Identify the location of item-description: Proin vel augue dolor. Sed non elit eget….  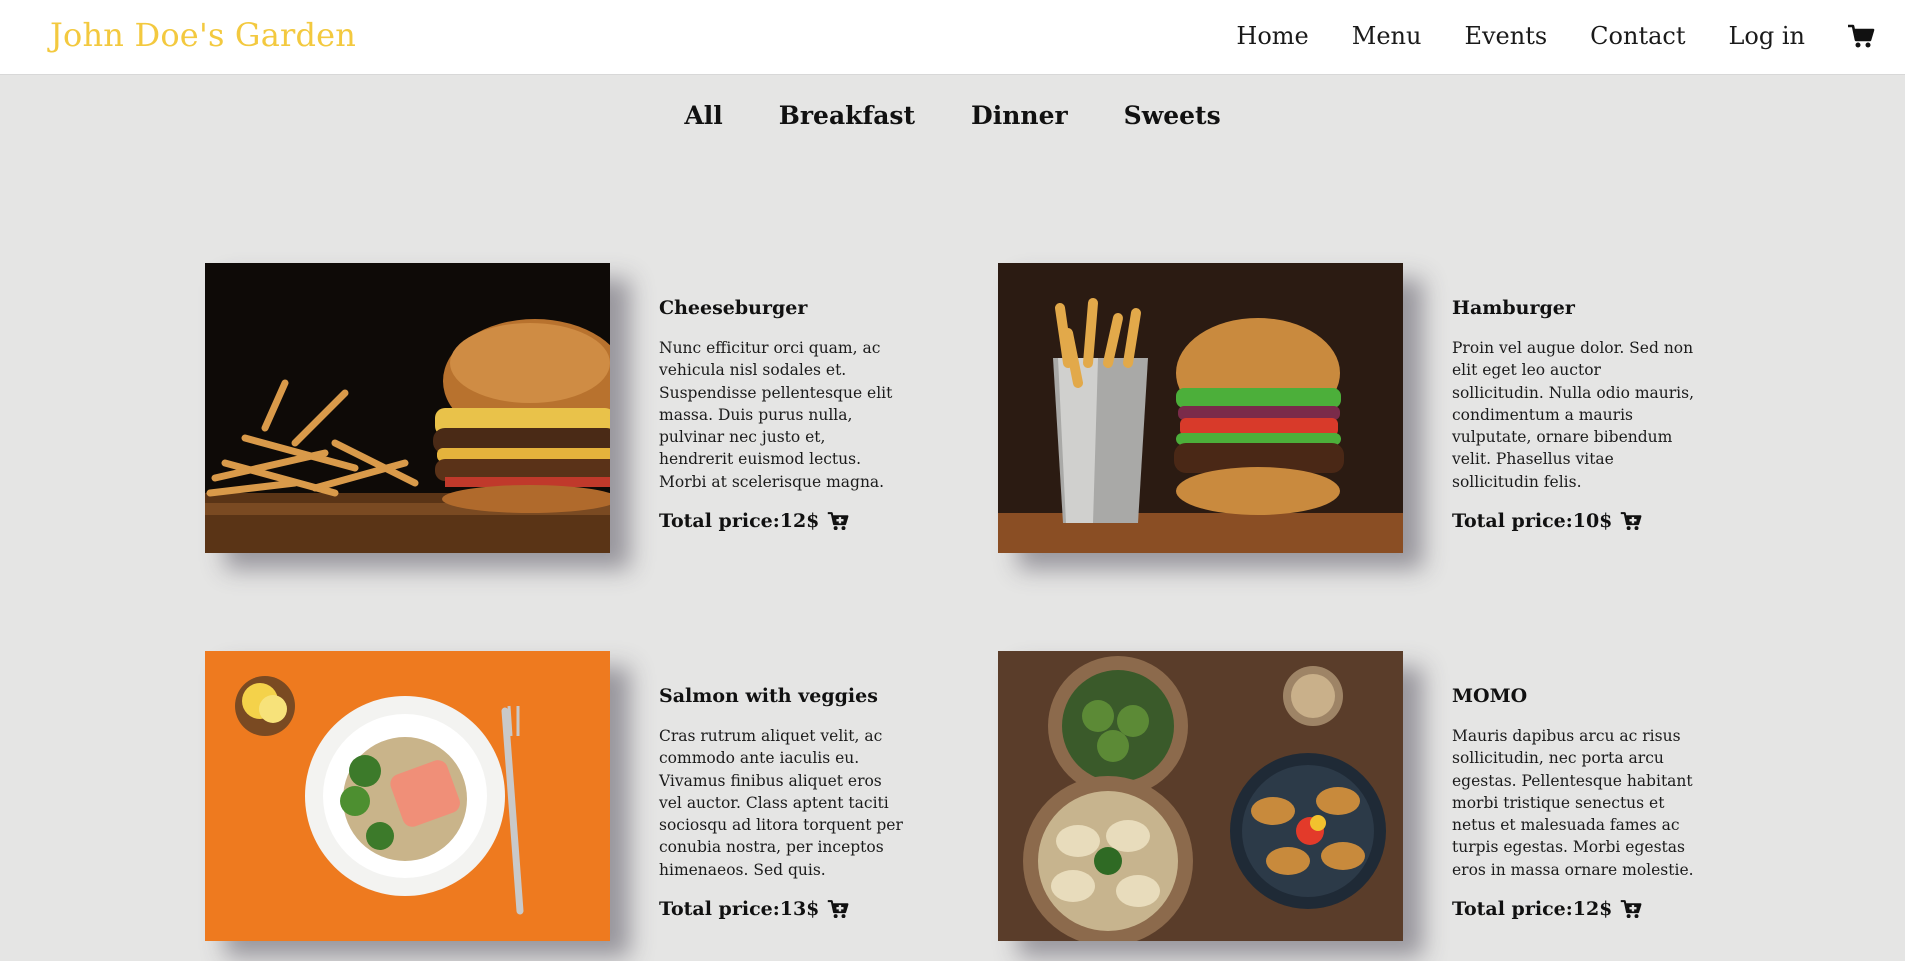
(1573, 415).